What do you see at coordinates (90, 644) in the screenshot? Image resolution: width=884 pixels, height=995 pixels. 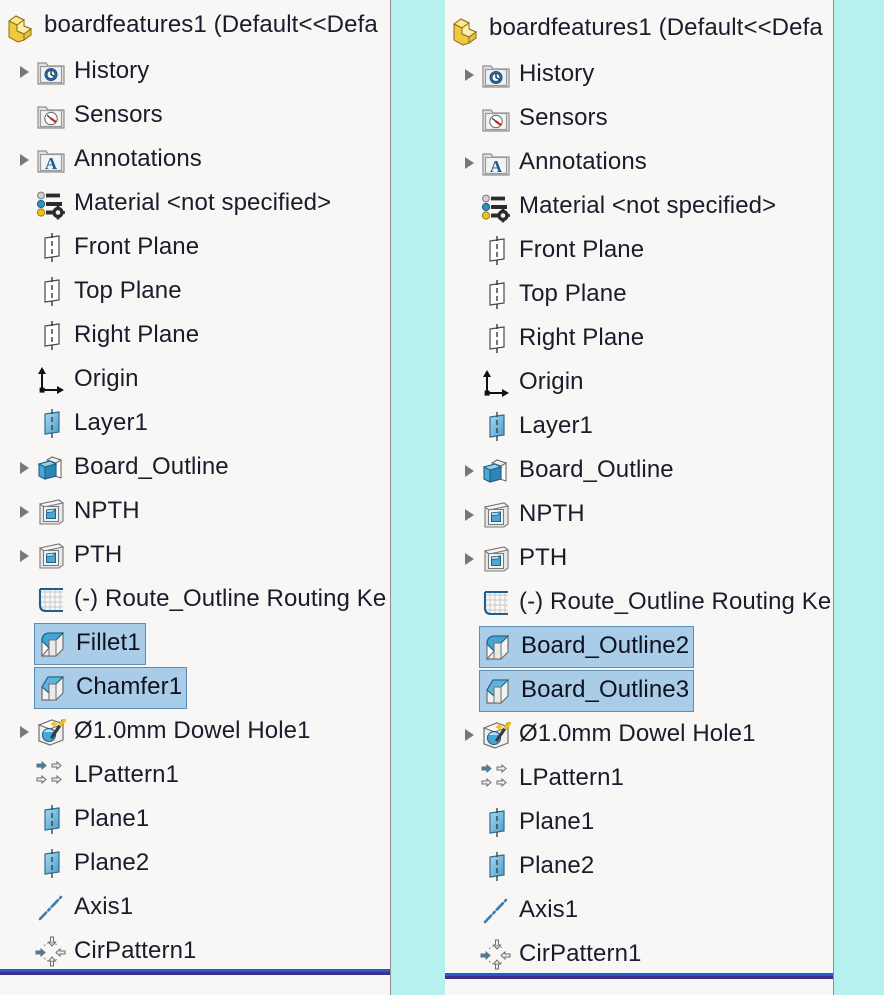 I see `selected-item-highlight: Fillet1` at bounding box center [90, 644].